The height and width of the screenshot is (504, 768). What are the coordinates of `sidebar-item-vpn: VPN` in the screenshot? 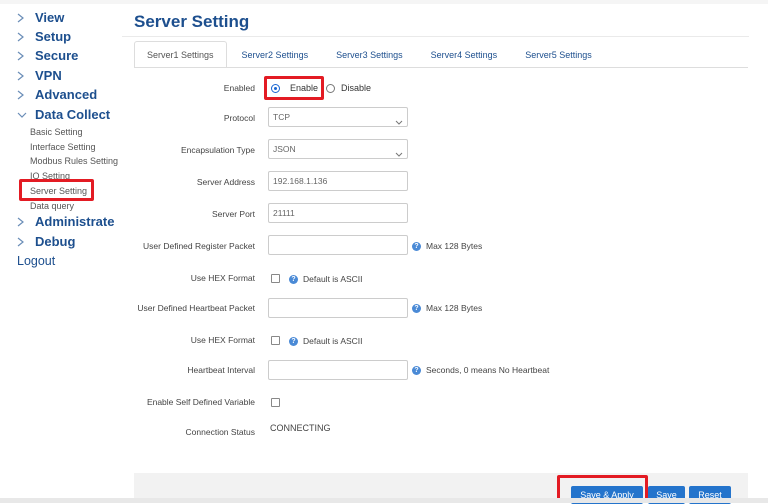 It's located at (39, 75).